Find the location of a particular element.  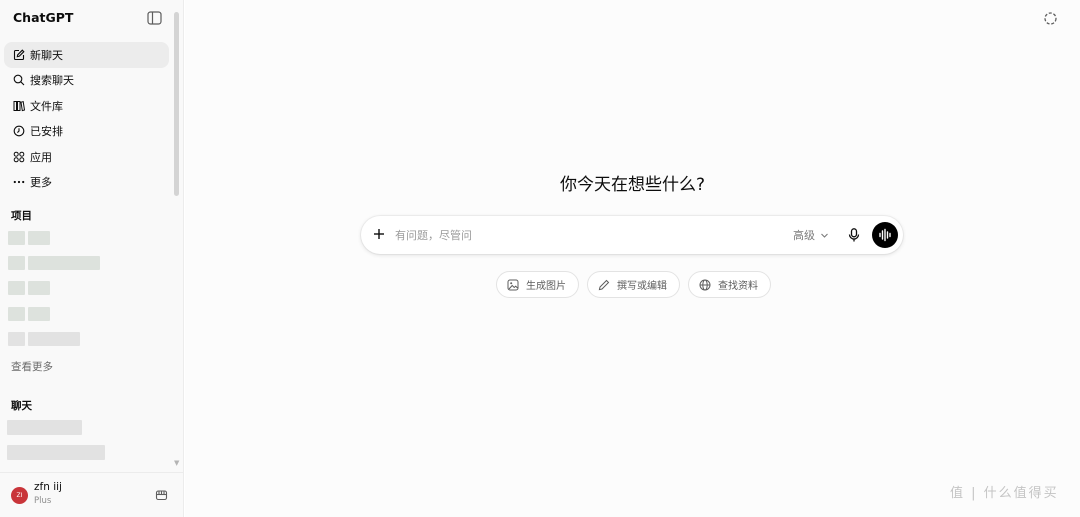

sidebar-toggle-icon is located at coordinates (154, 18).